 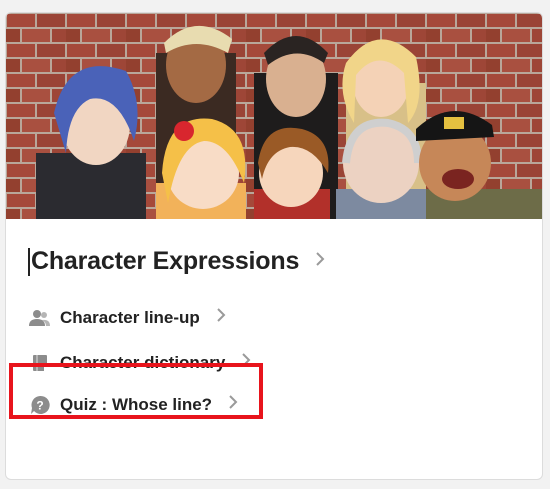 I want to click on card-title: Character Expressions, so click(x=165, y=261).